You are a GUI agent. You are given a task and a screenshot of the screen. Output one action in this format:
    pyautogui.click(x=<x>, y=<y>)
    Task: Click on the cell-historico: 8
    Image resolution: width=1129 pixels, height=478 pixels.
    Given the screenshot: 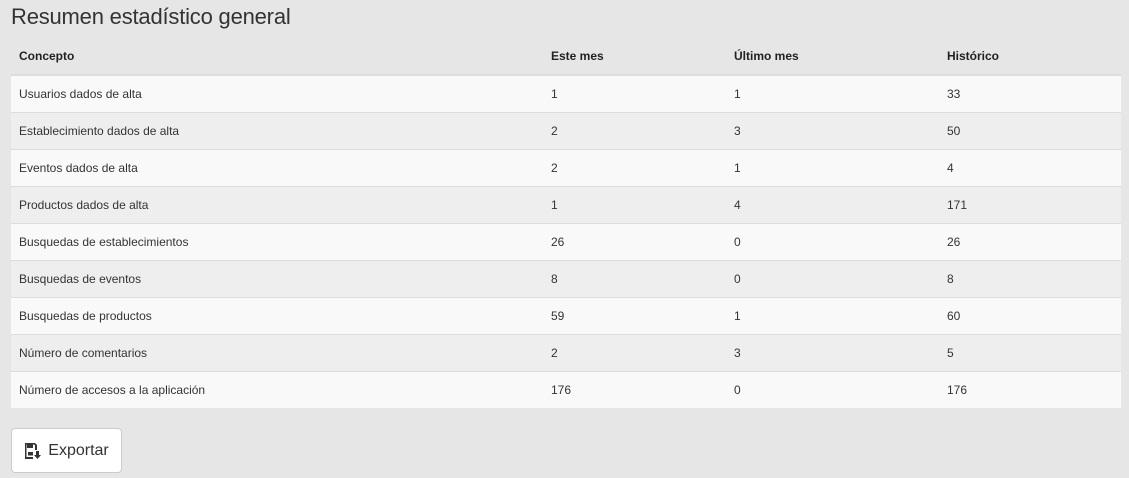 What is the action you would take?
    pyautogui.click(x=1030, y=278)
    